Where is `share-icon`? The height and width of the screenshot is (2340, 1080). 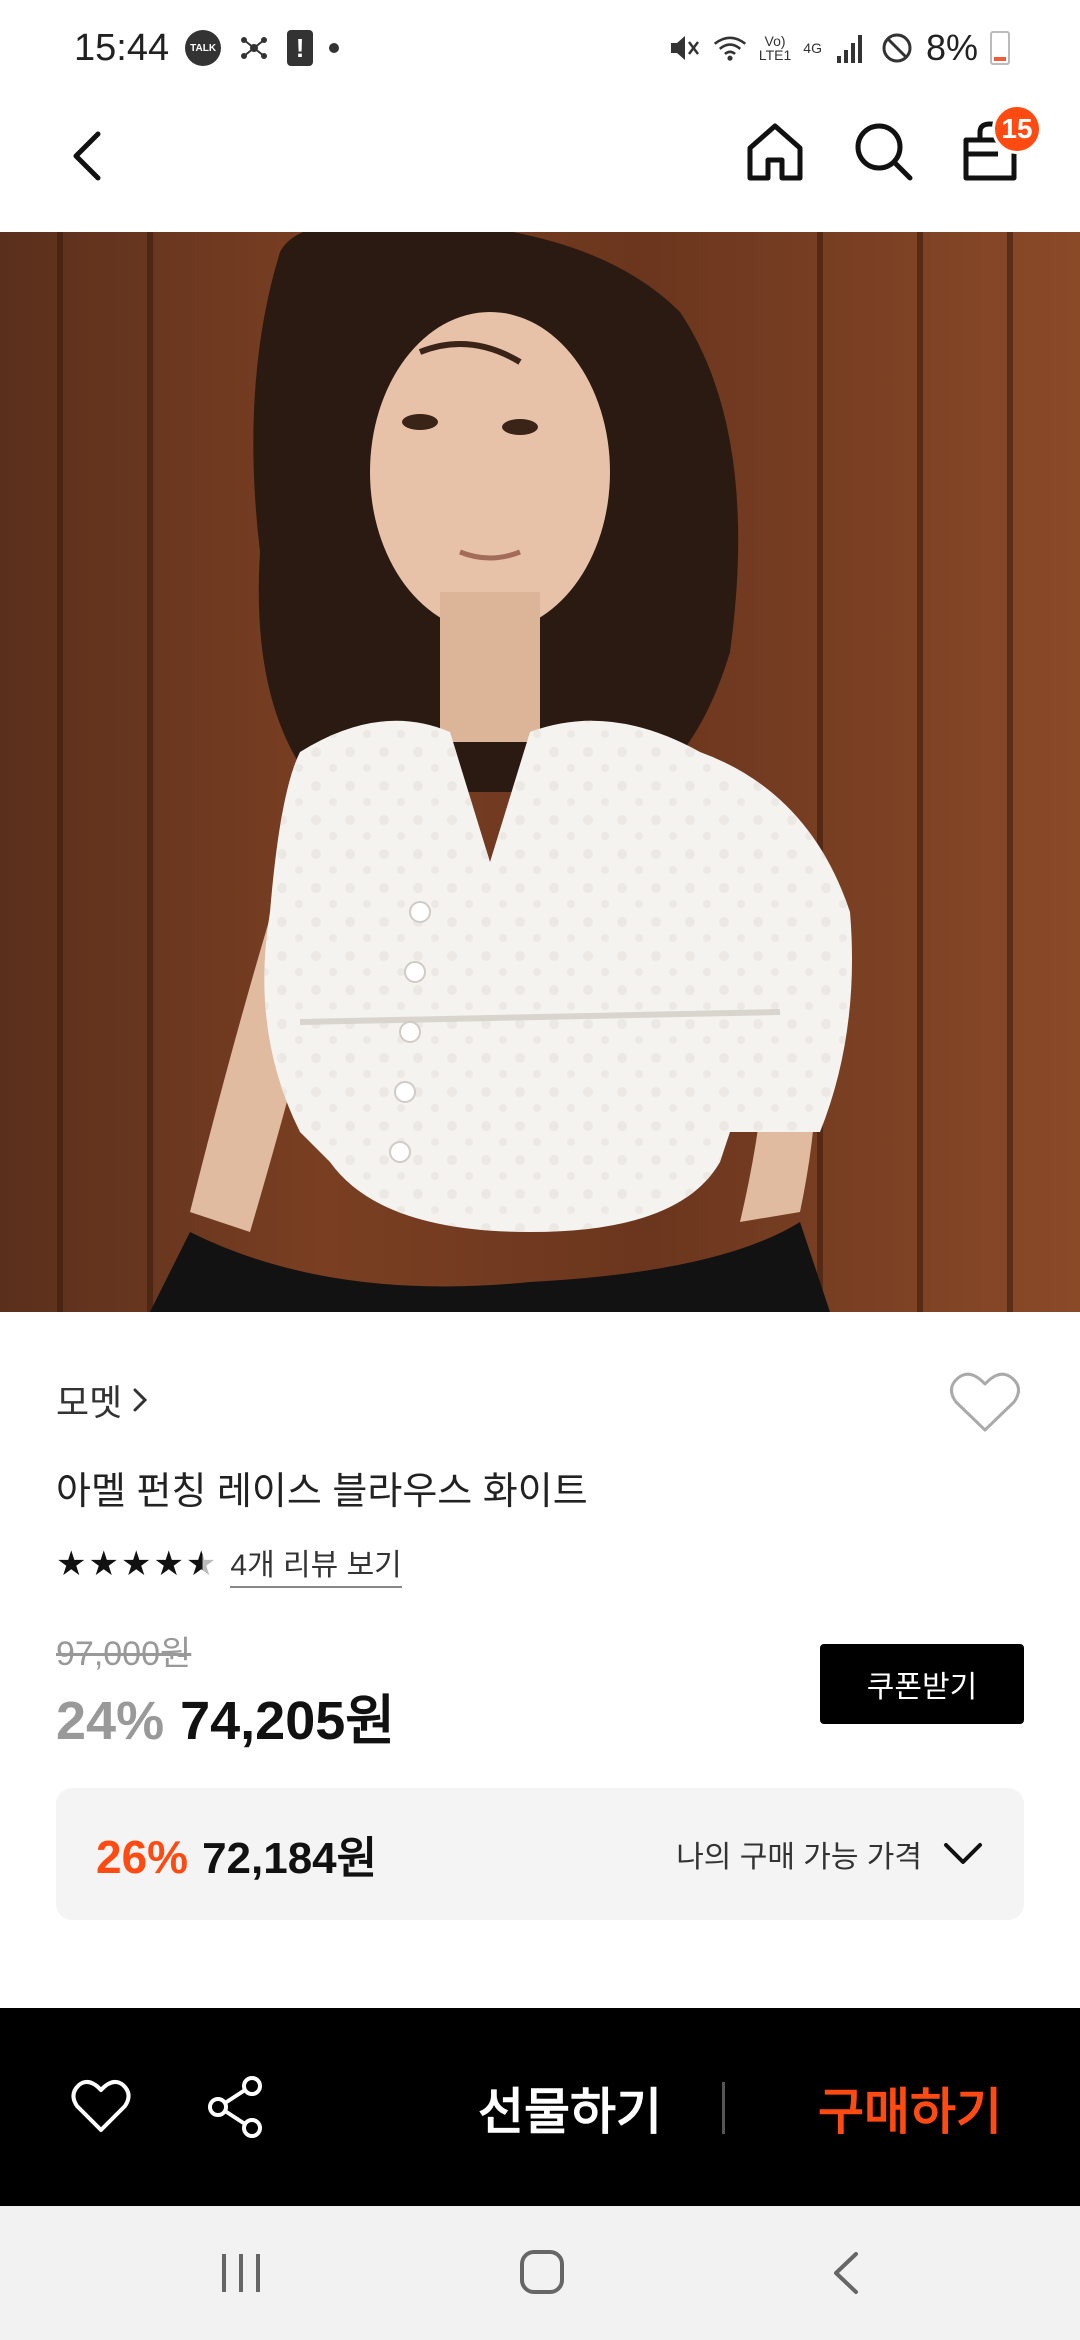
share-icon is located at coordinates (236, 2107).